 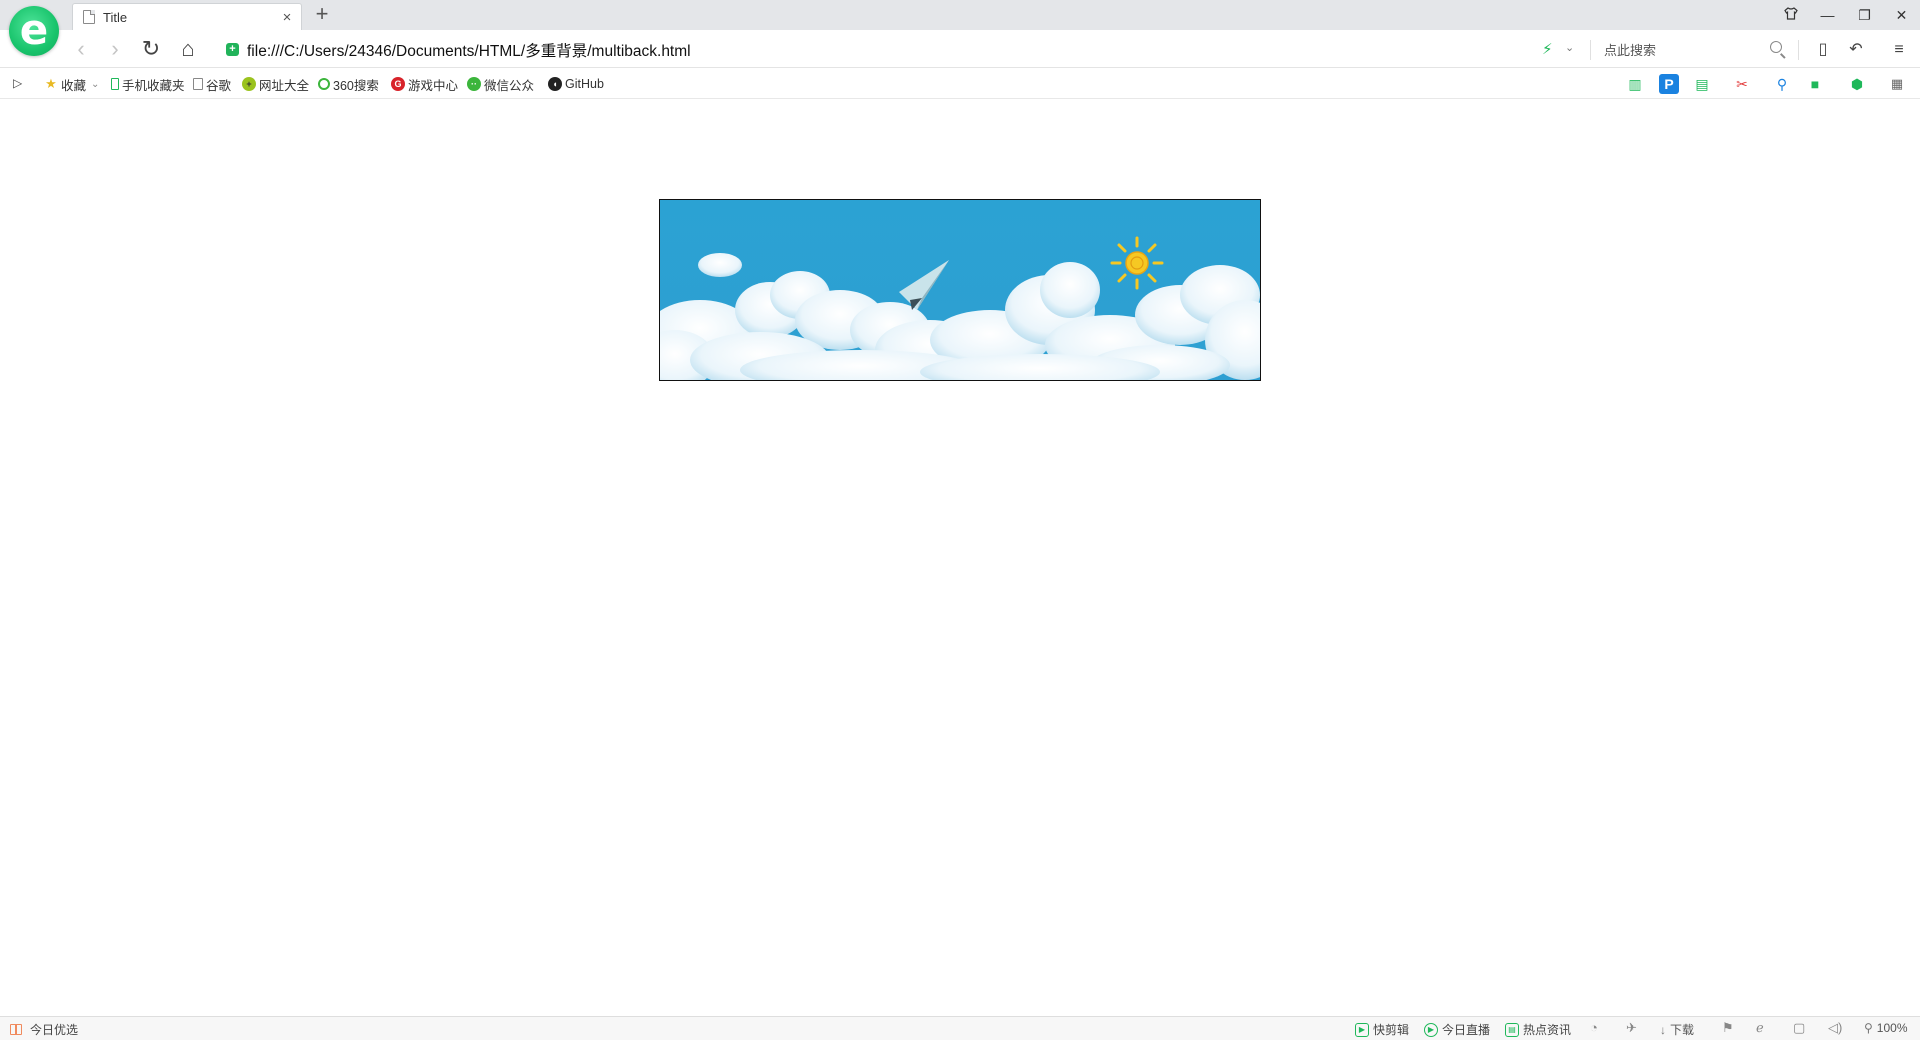 What do you see at coordinates (1630, 49) in the screenshot?
I see `search-input: 点此搜索` at bounding box center [1630, 49].